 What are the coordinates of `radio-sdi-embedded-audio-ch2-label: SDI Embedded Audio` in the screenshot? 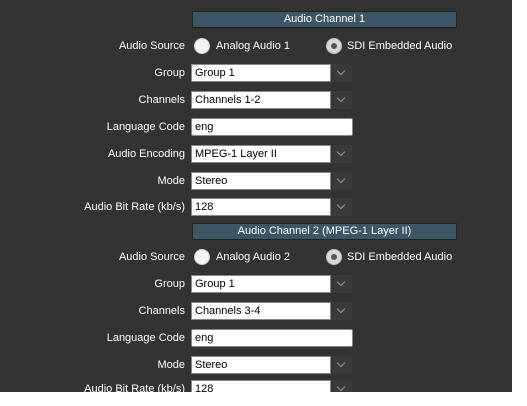 It's located at (399, 257).